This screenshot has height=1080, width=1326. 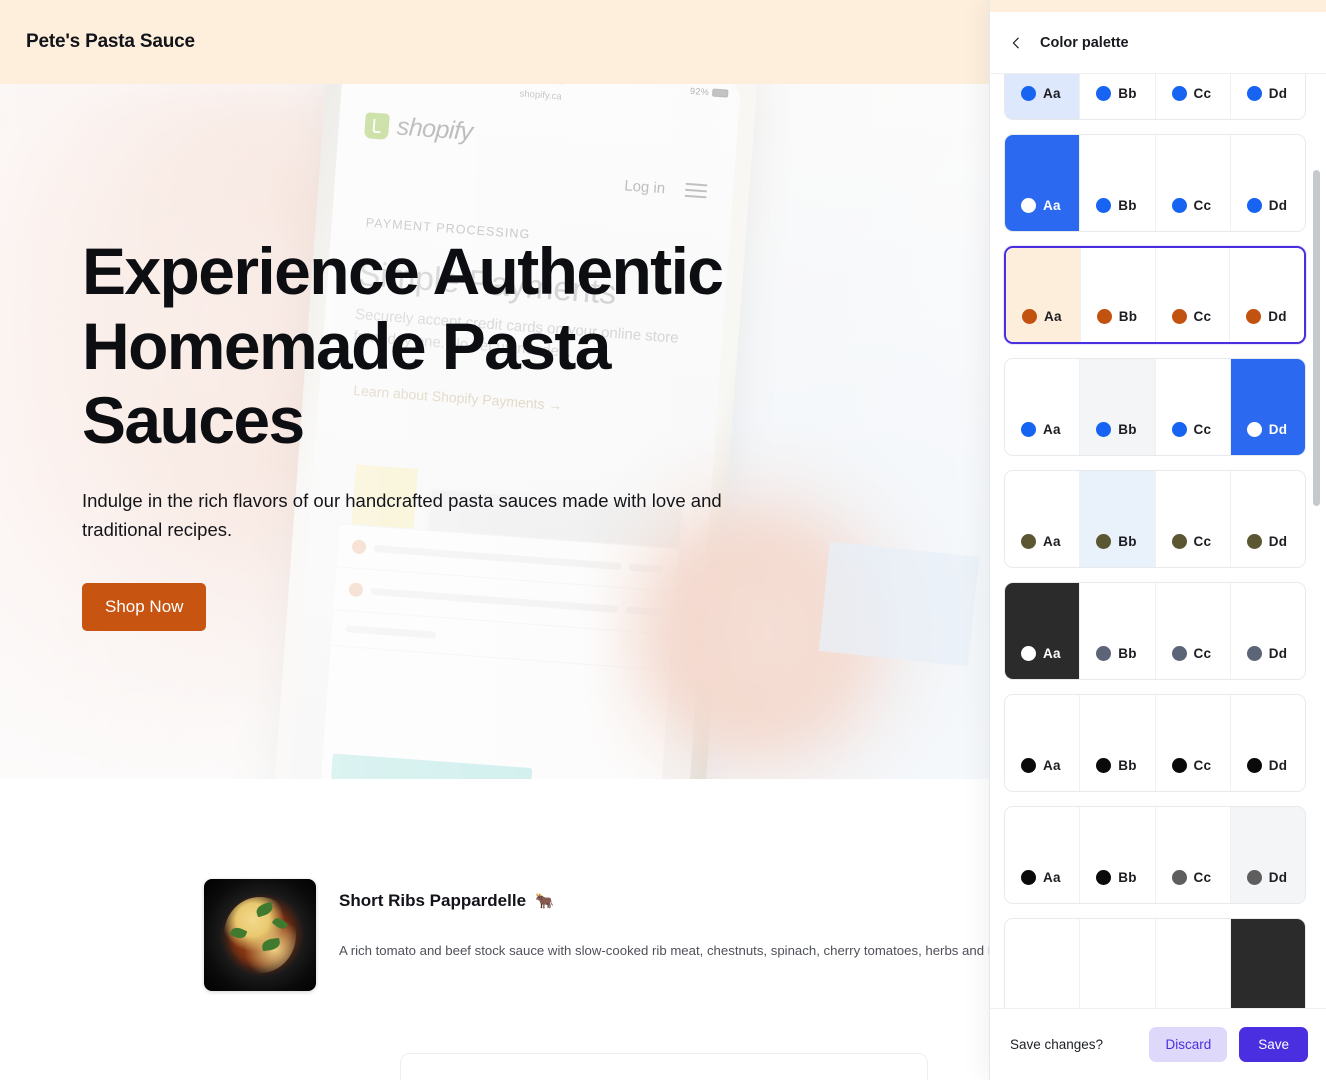 I want to click on product-thumbnail, so click(x=260, y=935).